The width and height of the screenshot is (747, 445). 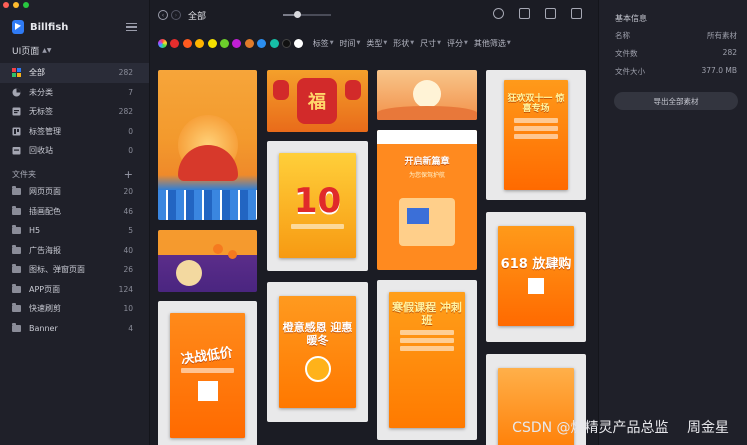 I want to click on nav-item-label: 未分类, so click(x=41, y=92).